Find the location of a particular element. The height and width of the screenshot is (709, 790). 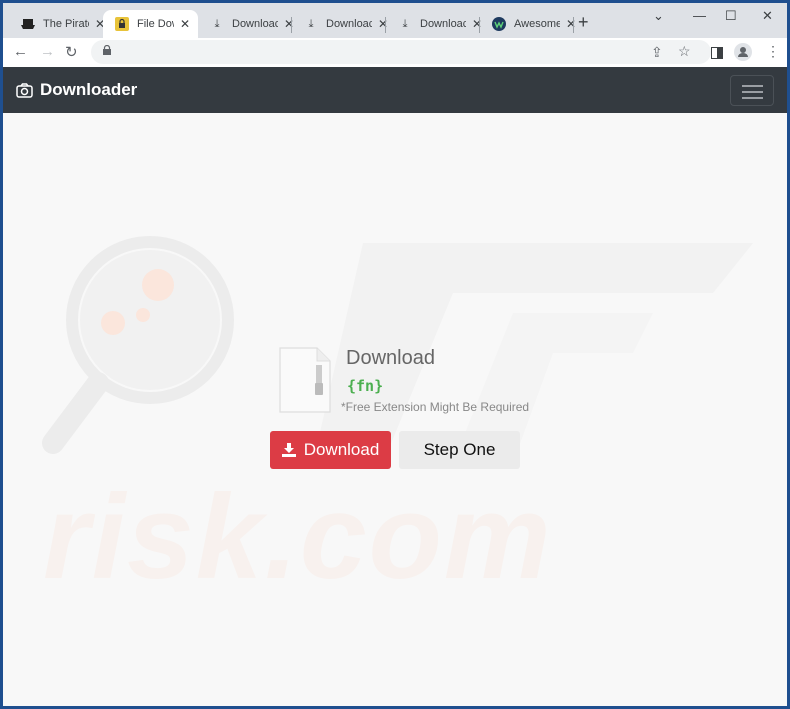

bookmark-star-icon: ☆ is located at coordinates (684, 51).